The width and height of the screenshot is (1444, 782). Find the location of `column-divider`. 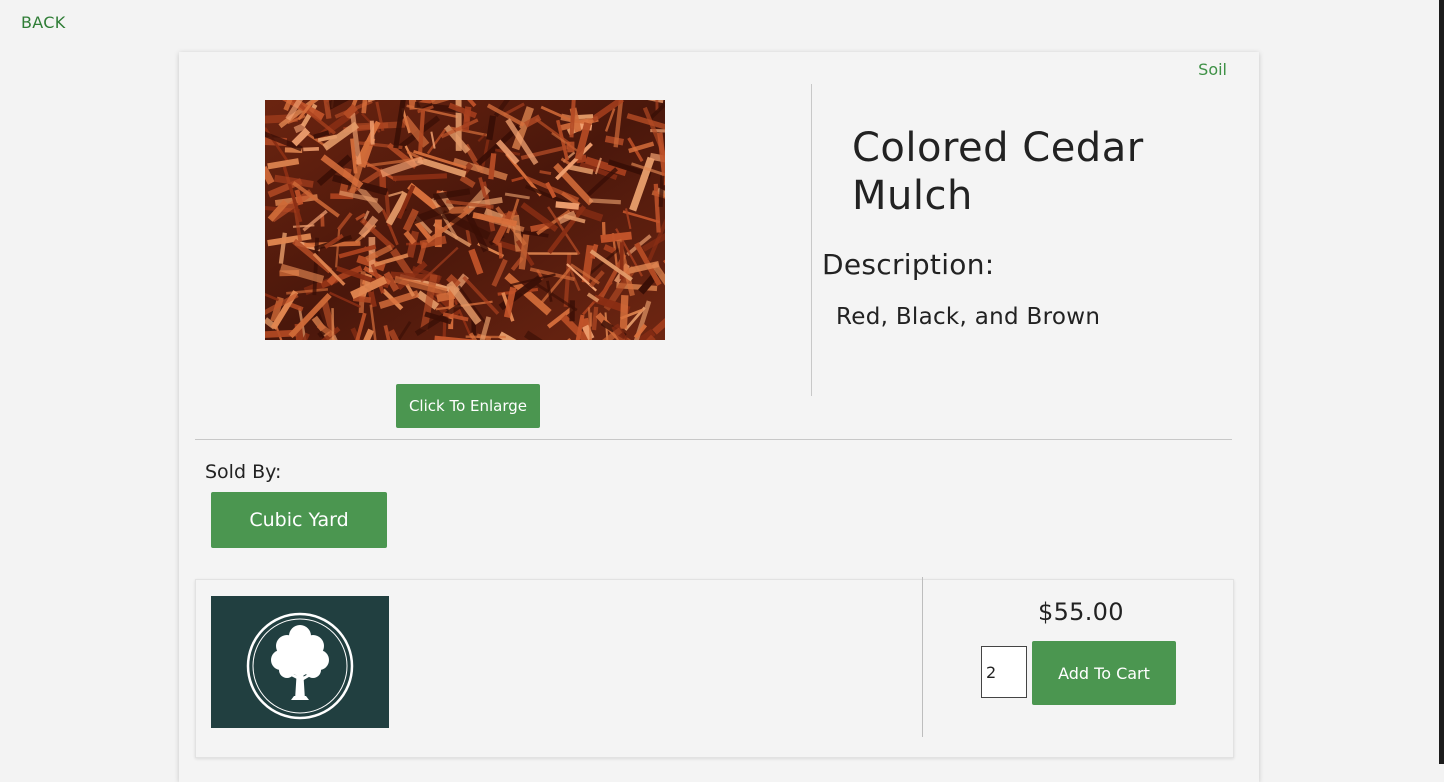

column-divider is located at coordinates (811, 240).